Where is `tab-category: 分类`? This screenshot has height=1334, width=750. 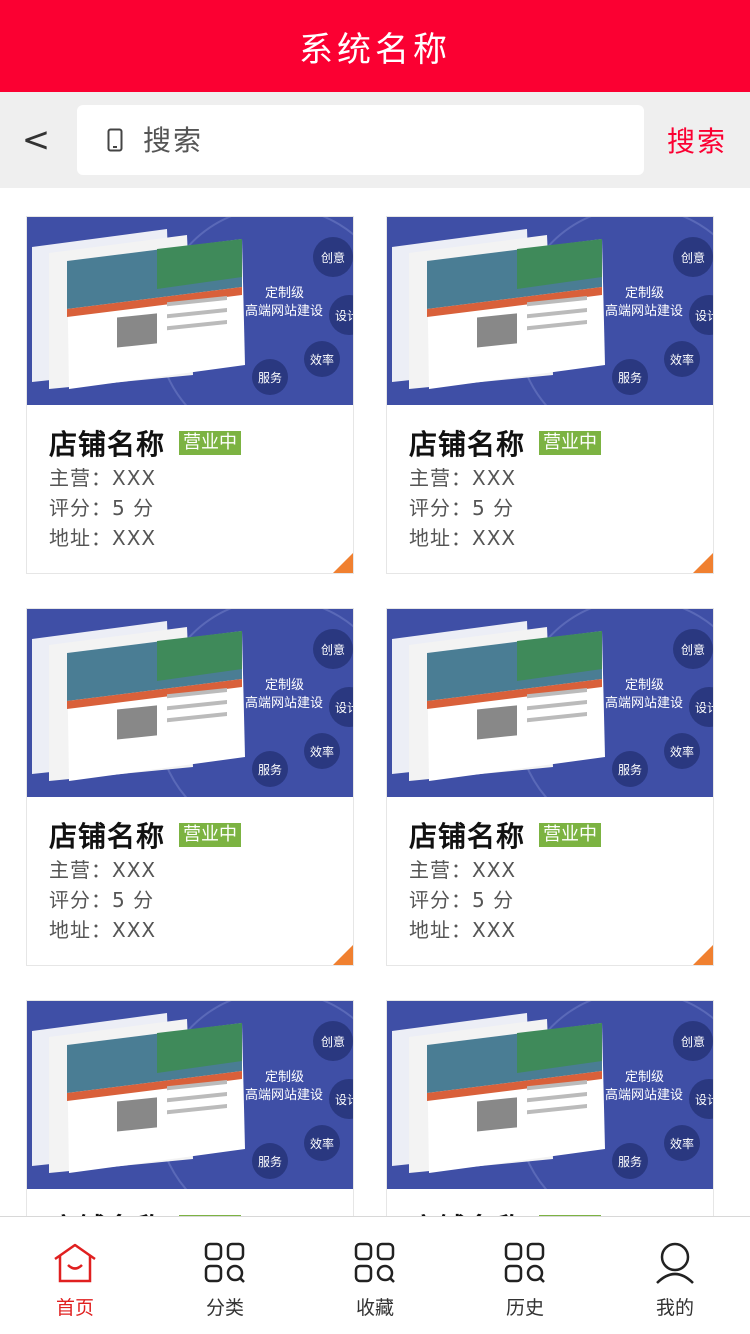 tab-category: 分类 is located at coordinates (225, 1275).